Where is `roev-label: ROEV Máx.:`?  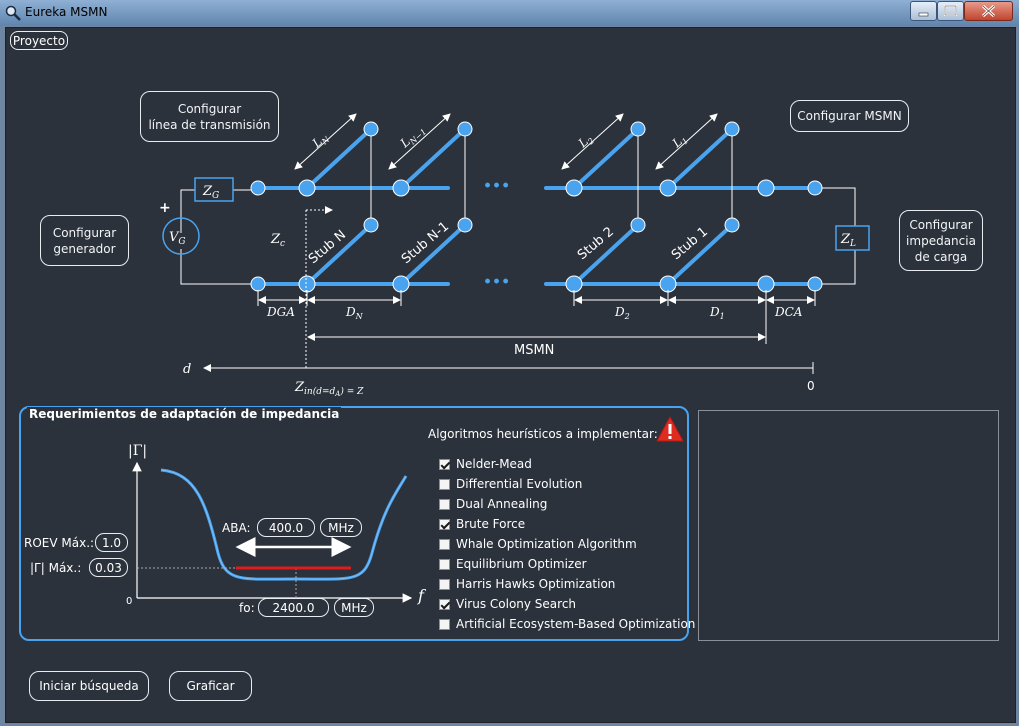 roev-label: ROEV Máx.: is located at coordinates (59, 543).